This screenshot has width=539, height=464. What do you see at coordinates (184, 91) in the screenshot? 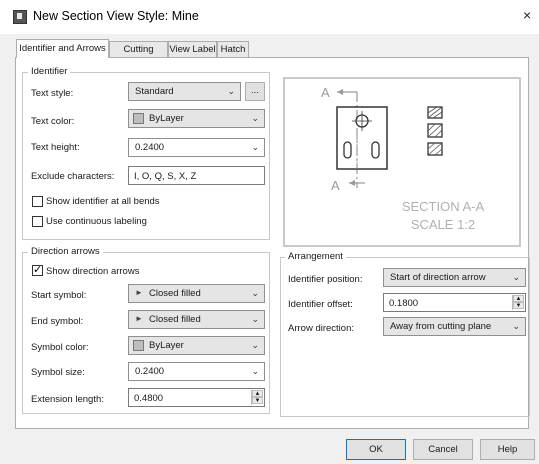
I see `text-style-select: Standard ⌄` at bounding box center [184, 91].